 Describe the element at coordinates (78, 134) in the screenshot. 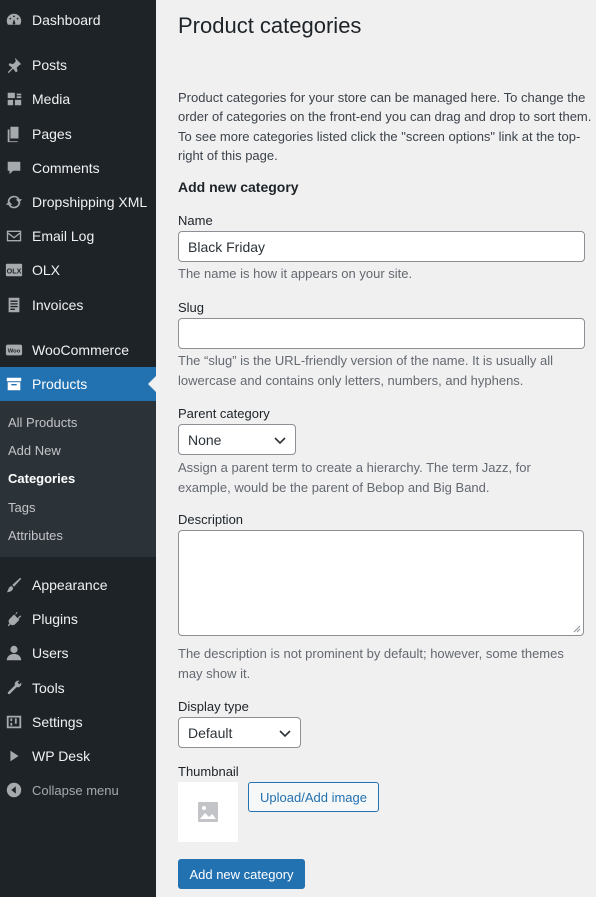

I see `menu-item-pages: Pages` at that location.